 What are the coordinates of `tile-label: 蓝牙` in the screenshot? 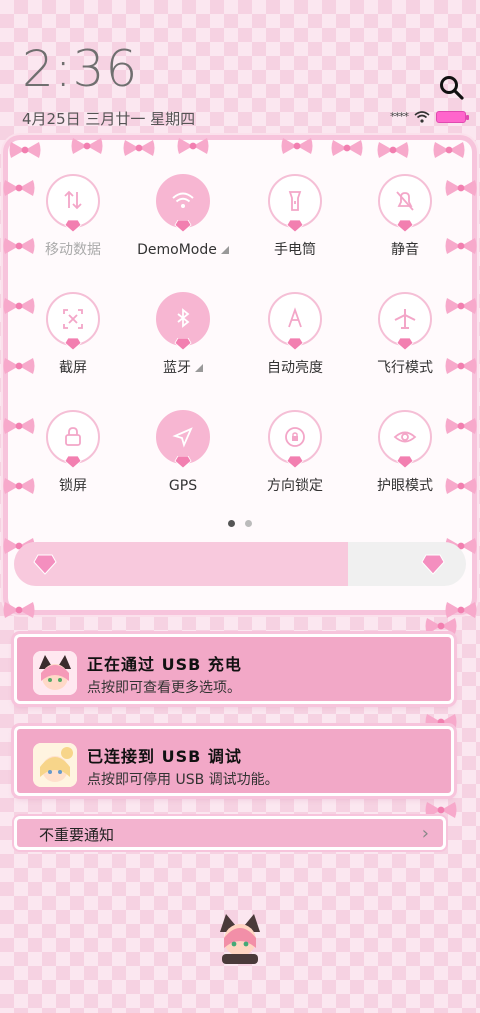 It's located at (183, 368).